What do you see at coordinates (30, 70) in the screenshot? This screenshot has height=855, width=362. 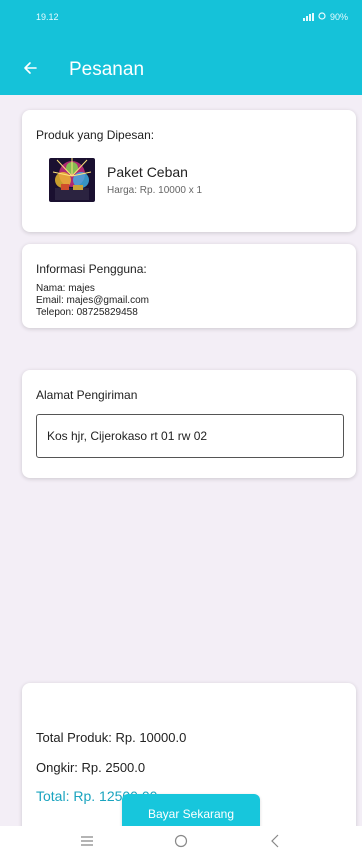 I see `arrow-left-icon` at bounding box center [30, 70].